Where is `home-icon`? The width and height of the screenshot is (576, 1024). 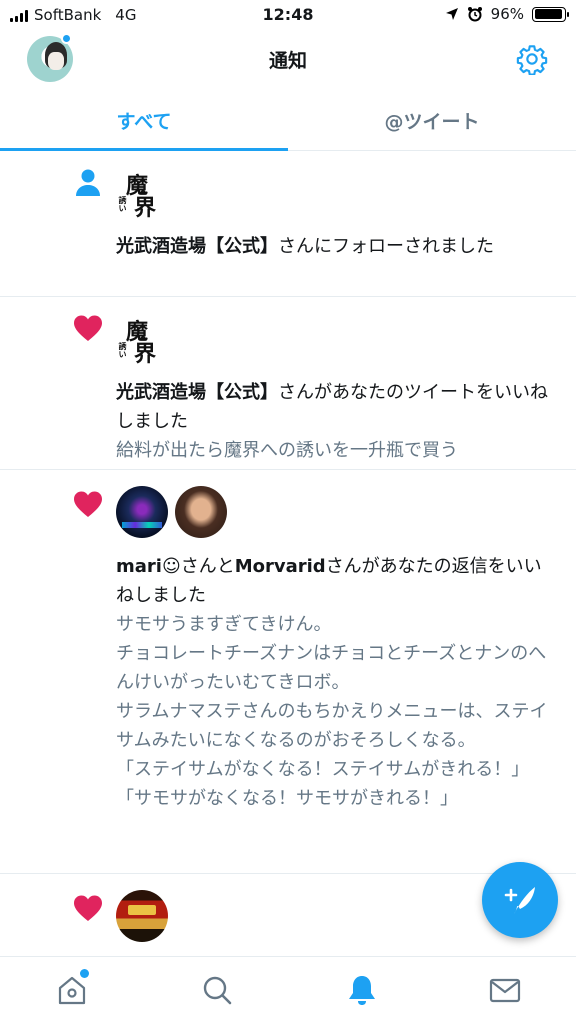
home-icon is located at coordinates (72, 990).